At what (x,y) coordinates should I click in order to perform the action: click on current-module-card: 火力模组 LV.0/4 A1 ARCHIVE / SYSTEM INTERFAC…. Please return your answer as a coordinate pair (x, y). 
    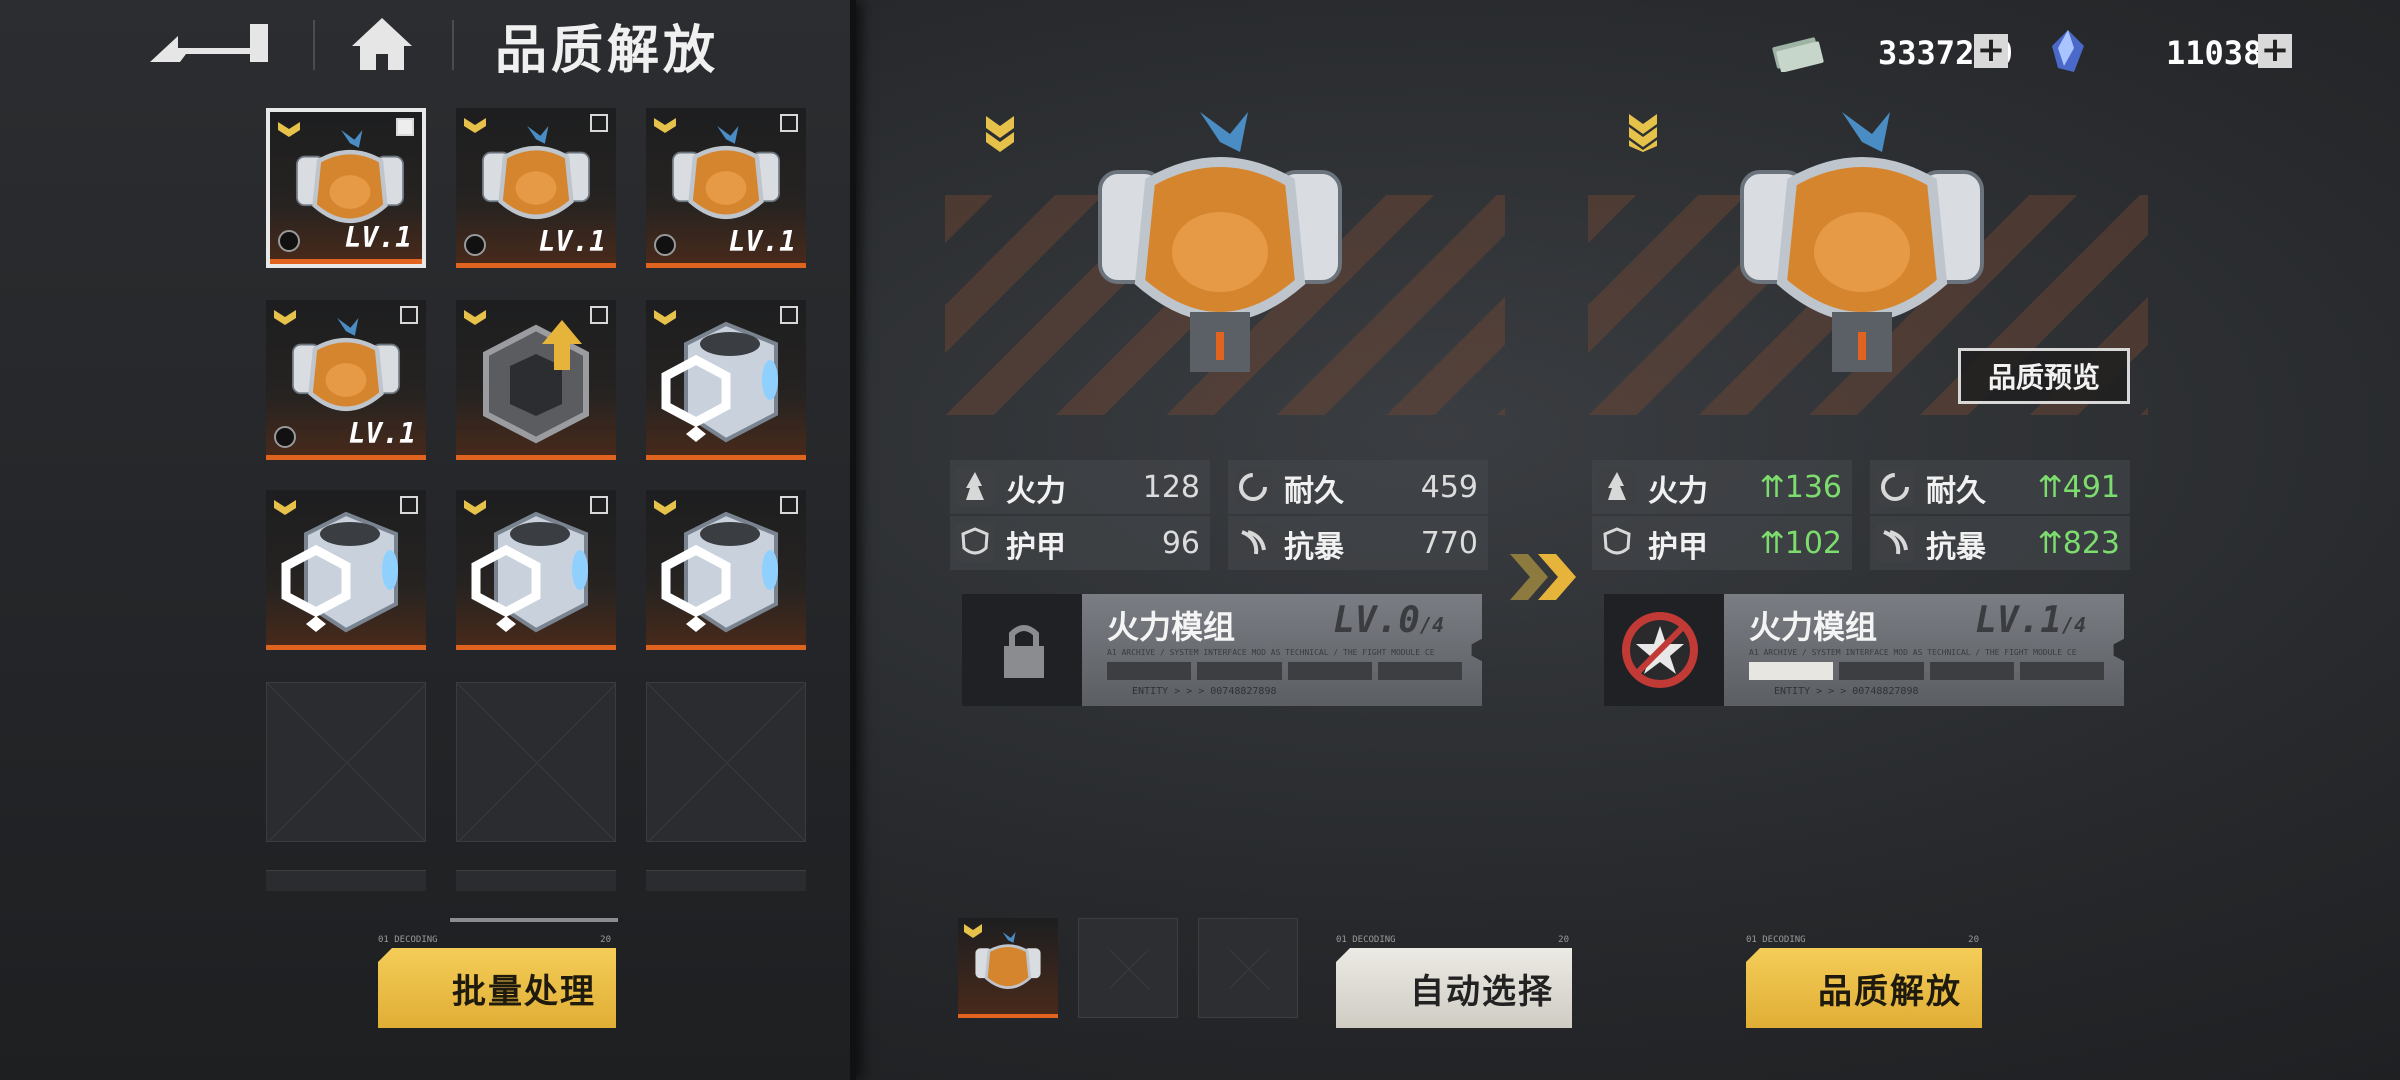
    Looking at the image, I should click on (1222, 650).